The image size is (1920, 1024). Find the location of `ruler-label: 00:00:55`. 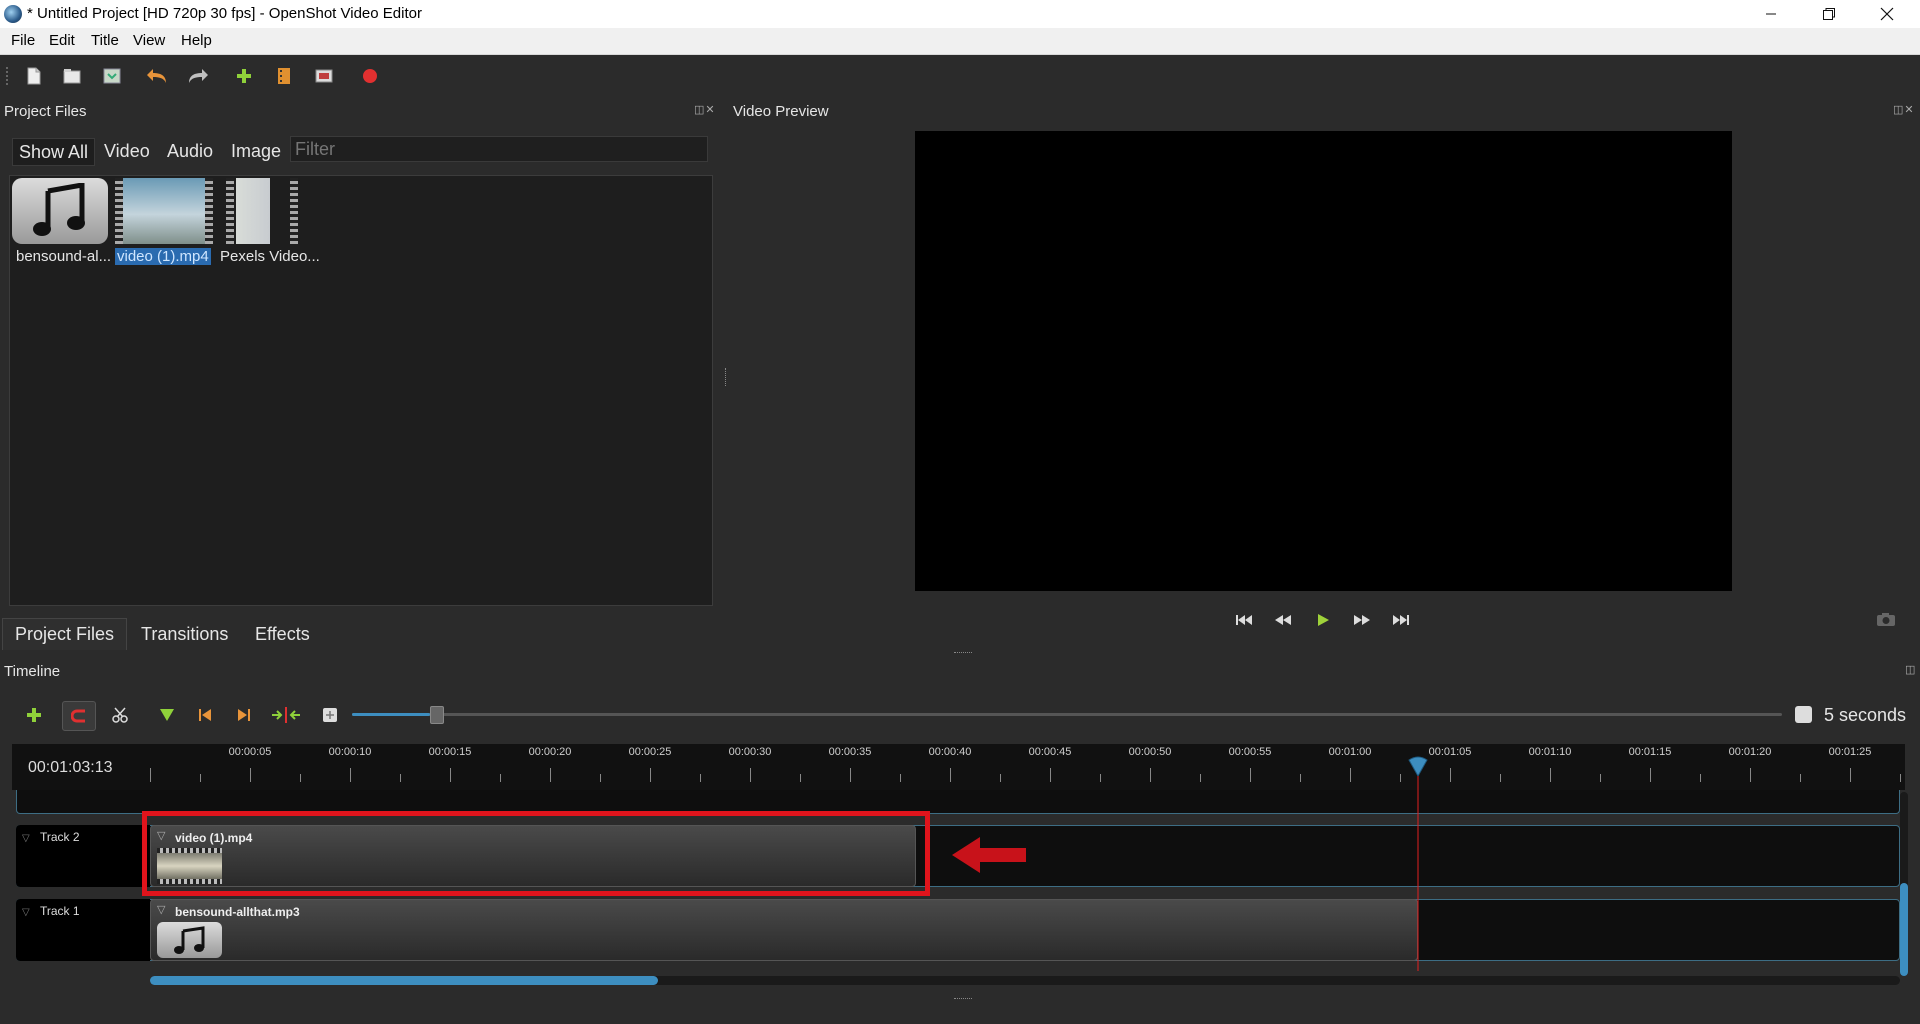

ruler-label: 00:00:55 is located at coordinates (1250, 752).